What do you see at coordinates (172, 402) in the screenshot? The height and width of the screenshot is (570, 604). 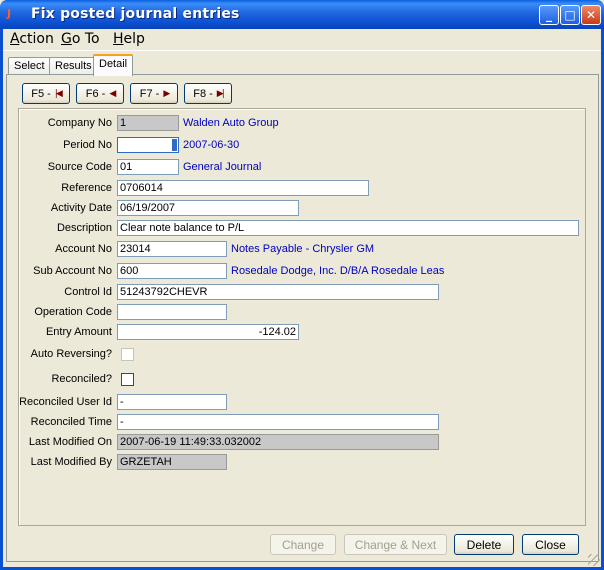 I see `reconciled-user-id-field: -` at bounding box center [172, 402].